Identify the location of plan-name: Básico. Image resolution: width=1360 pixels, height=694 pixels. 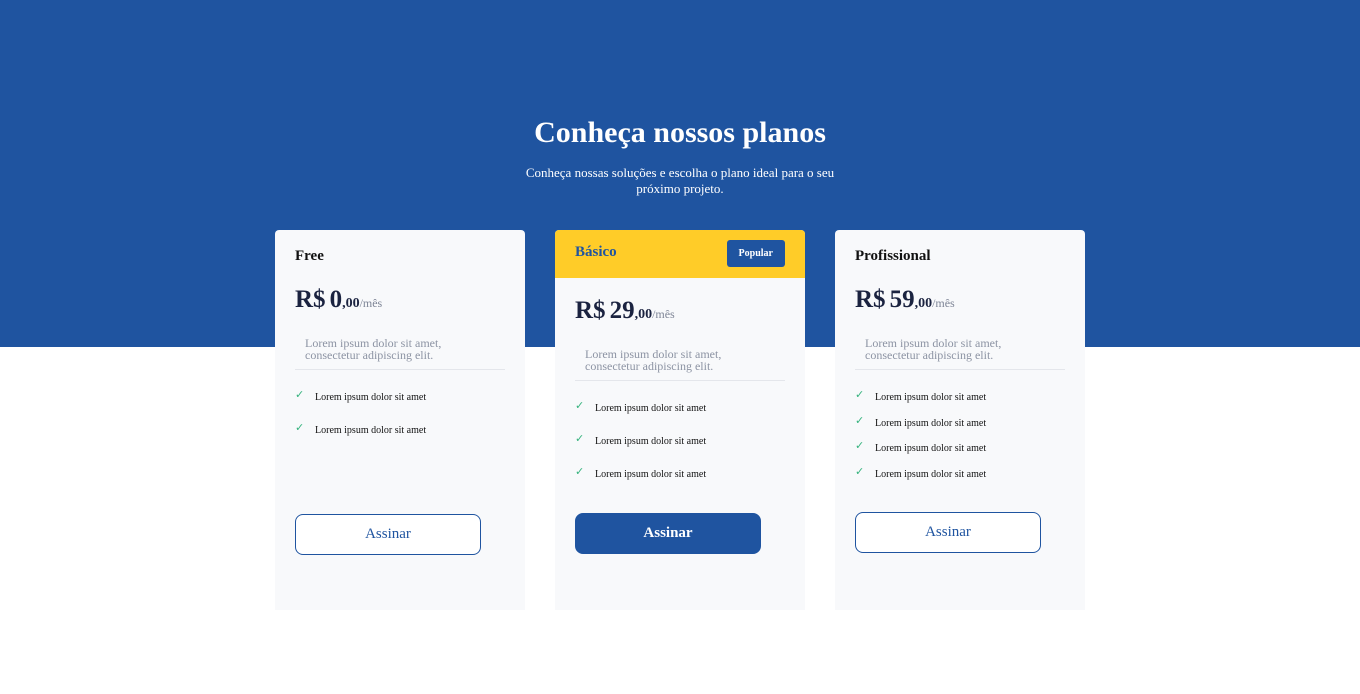
(596, 252).